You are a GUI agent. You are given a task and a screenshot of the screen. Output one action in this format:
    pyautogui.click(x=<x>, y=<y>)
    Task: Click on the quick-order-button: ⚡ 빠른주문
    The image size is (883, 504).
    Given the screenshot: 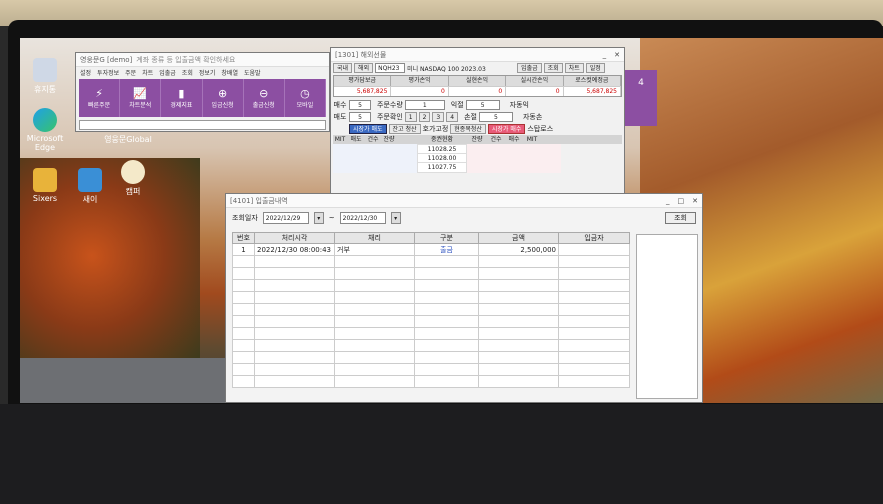 What is the action you would take?
    pyautogui.click(x=100, y=98)
    